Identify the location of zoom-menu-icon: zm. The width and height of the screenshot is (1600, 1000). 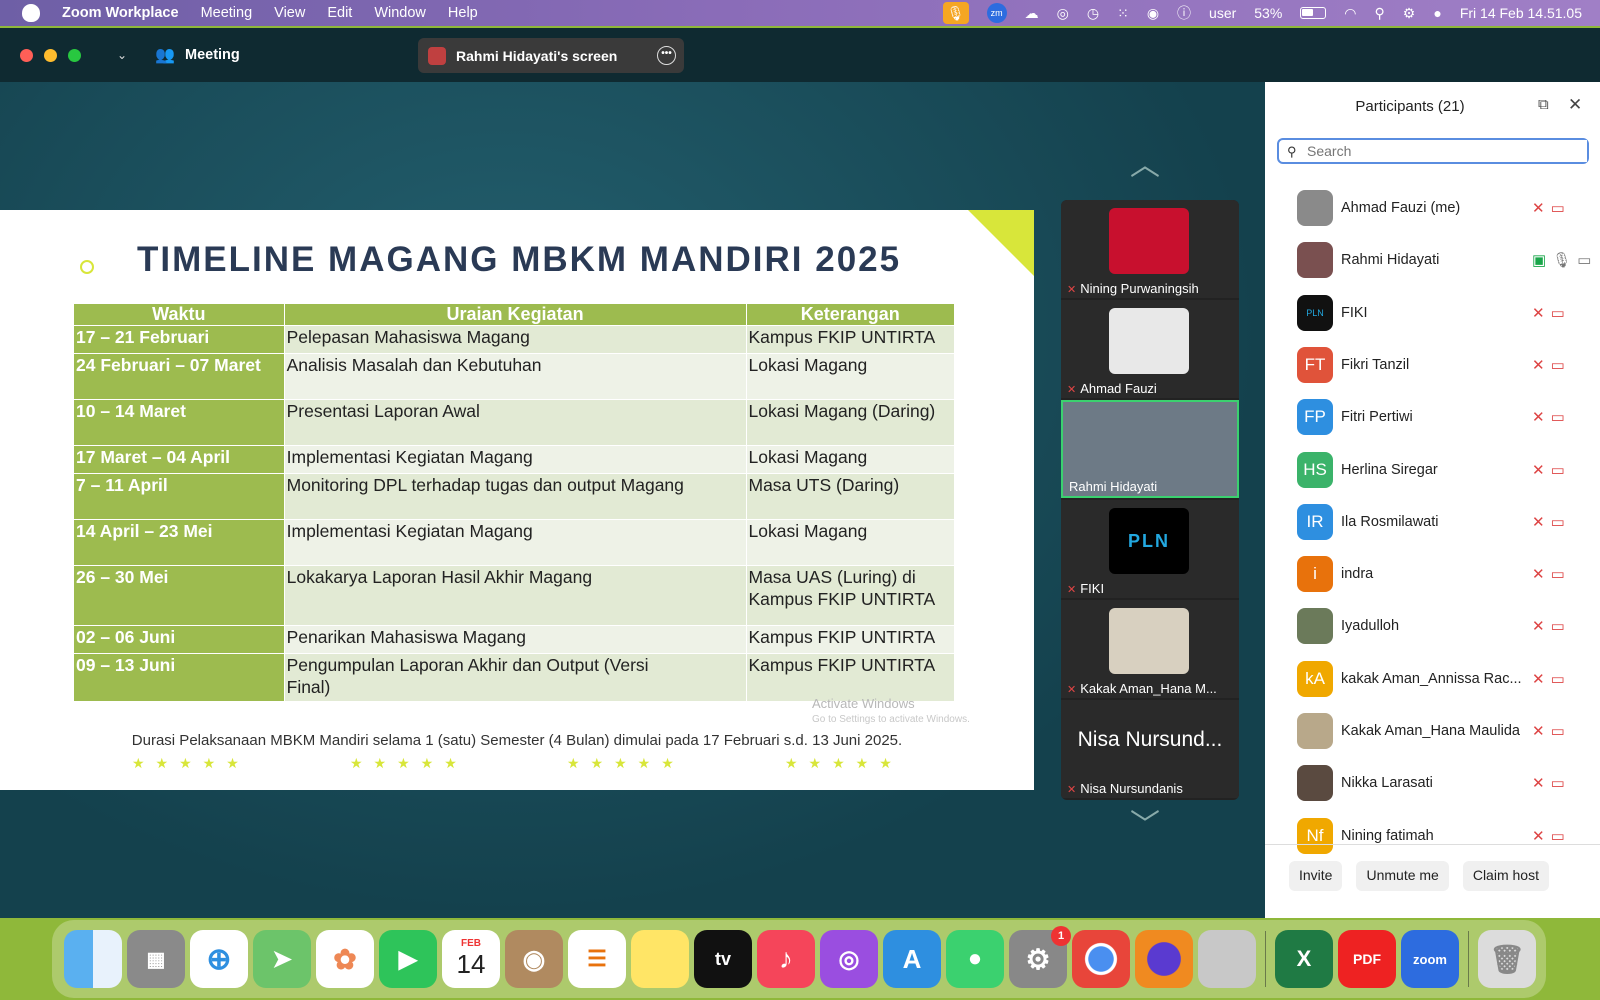
(996, 13).